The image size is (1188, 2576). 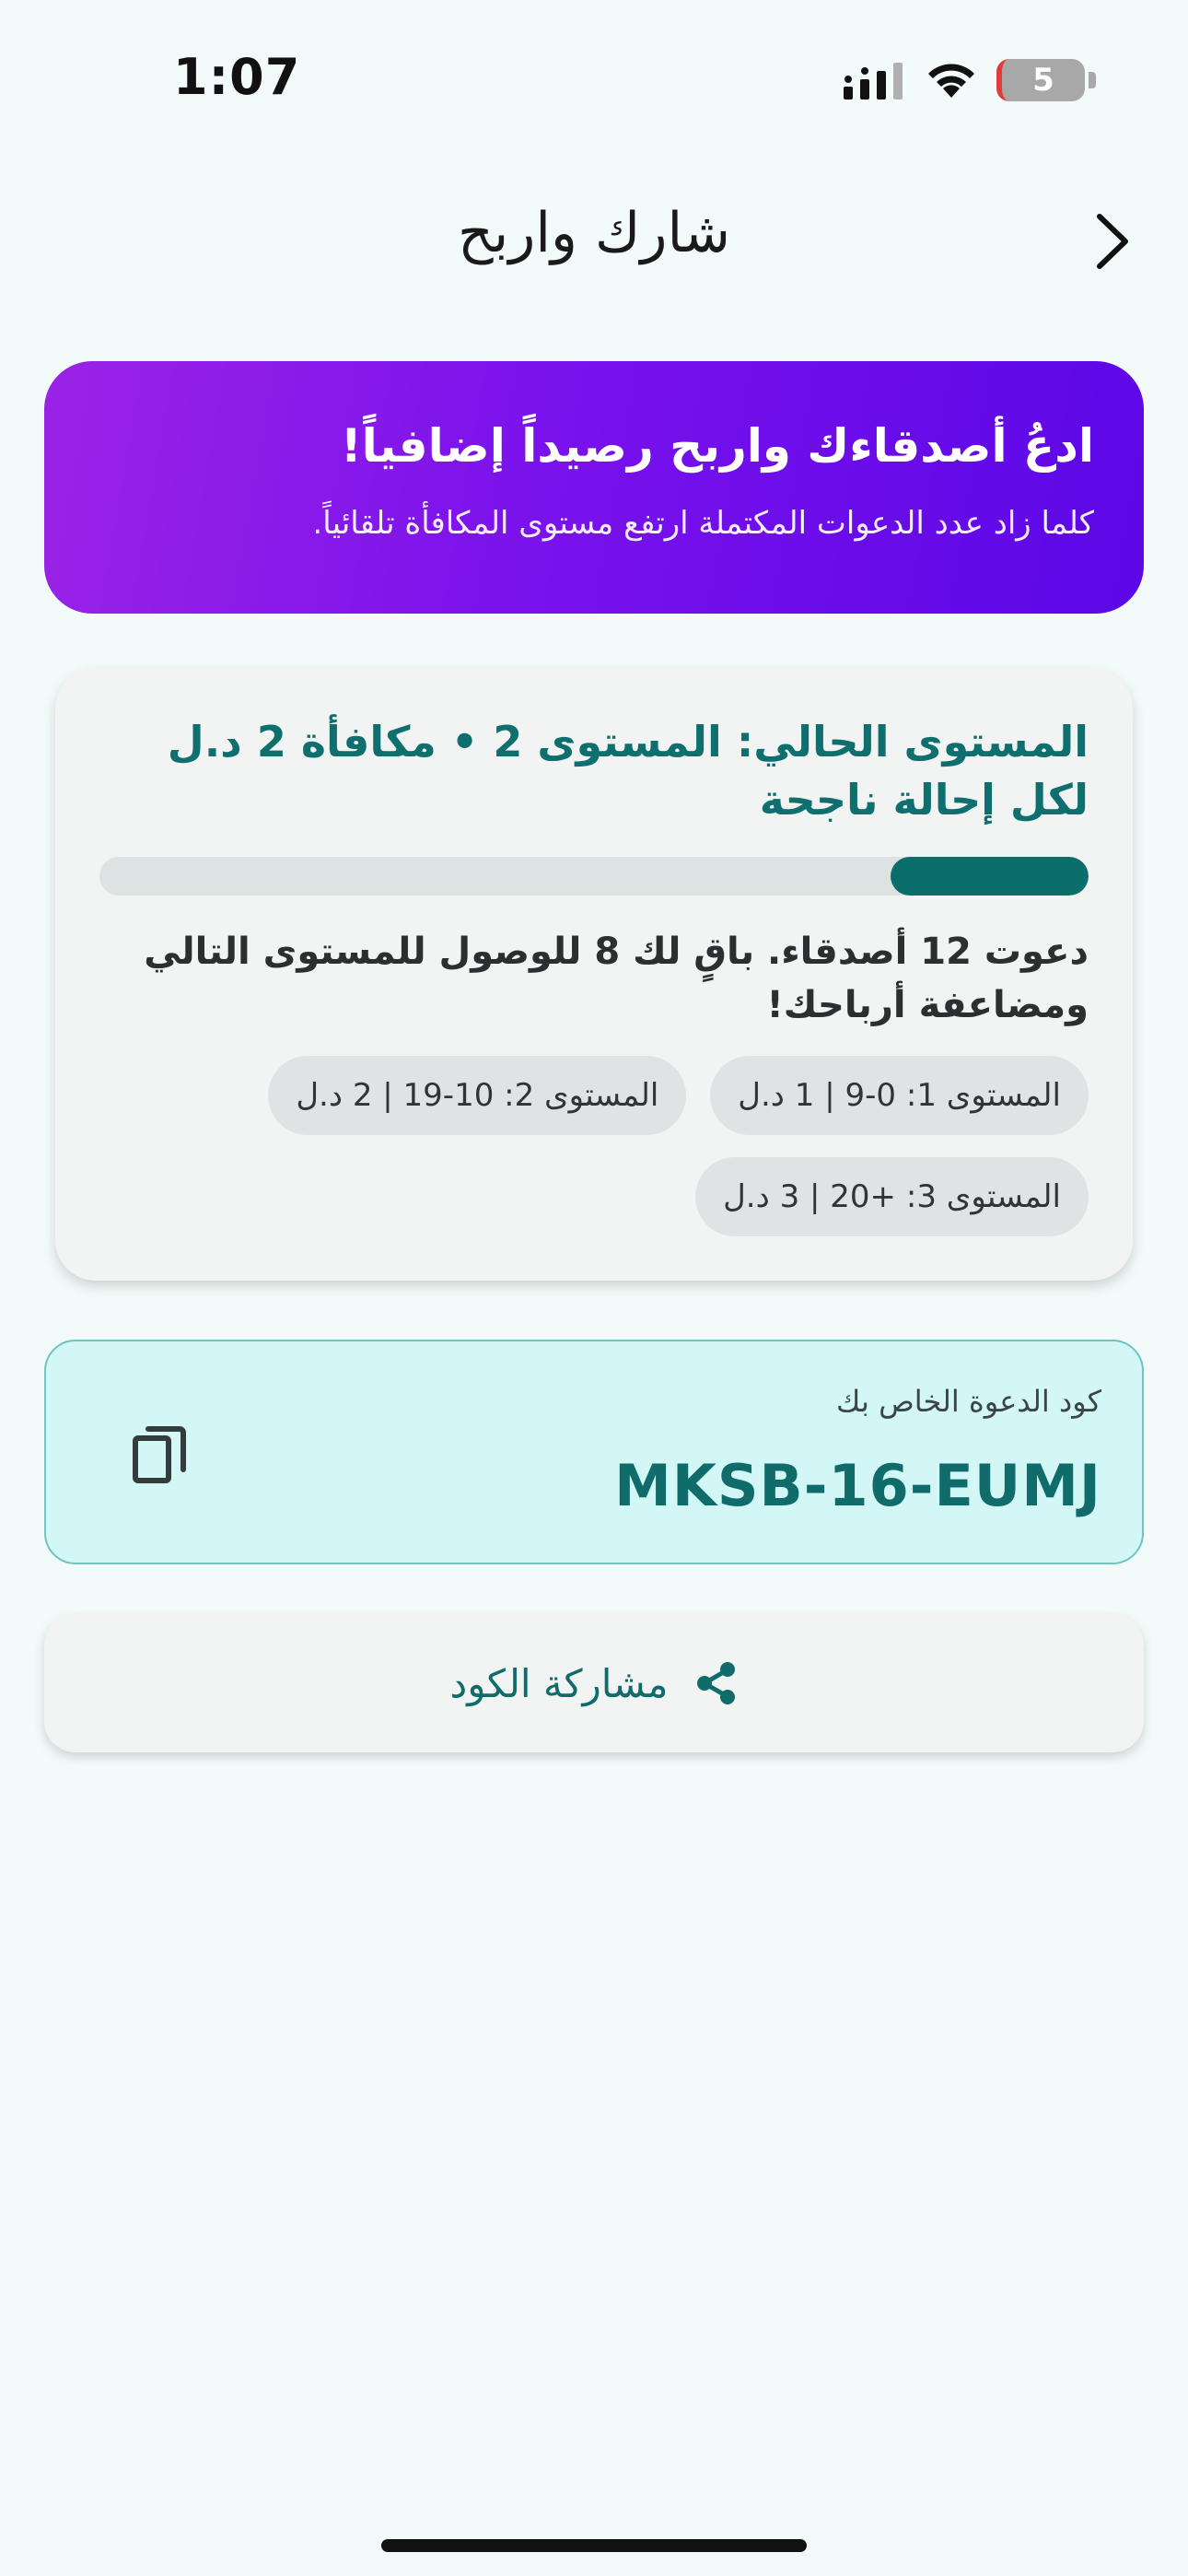 I want to click on invite-code-box: كود الدعوة الخاص بك MKSB-16-EUMJ, so click(x=594, y=1452).